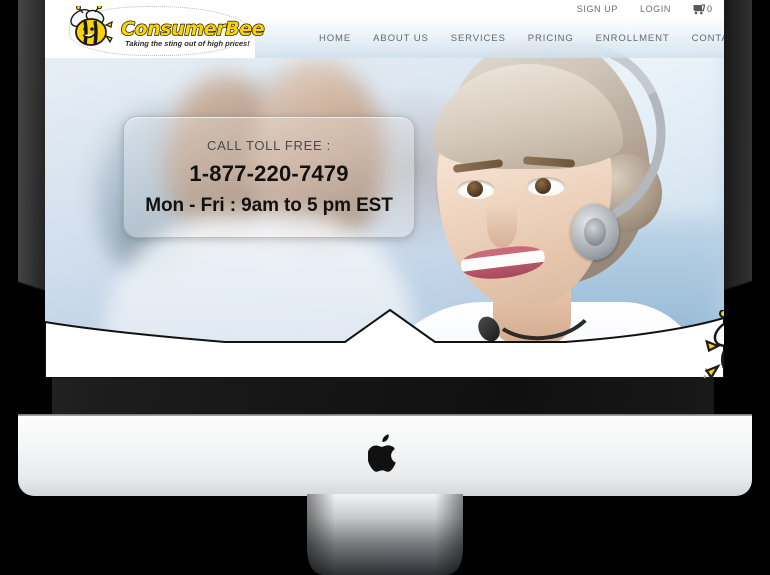 This screenshot has height=575, width=770. What do you see at coordinates (595, 232) in the screenshot?
I see `headset-earcup-inner` at bounding box center [595, 232].